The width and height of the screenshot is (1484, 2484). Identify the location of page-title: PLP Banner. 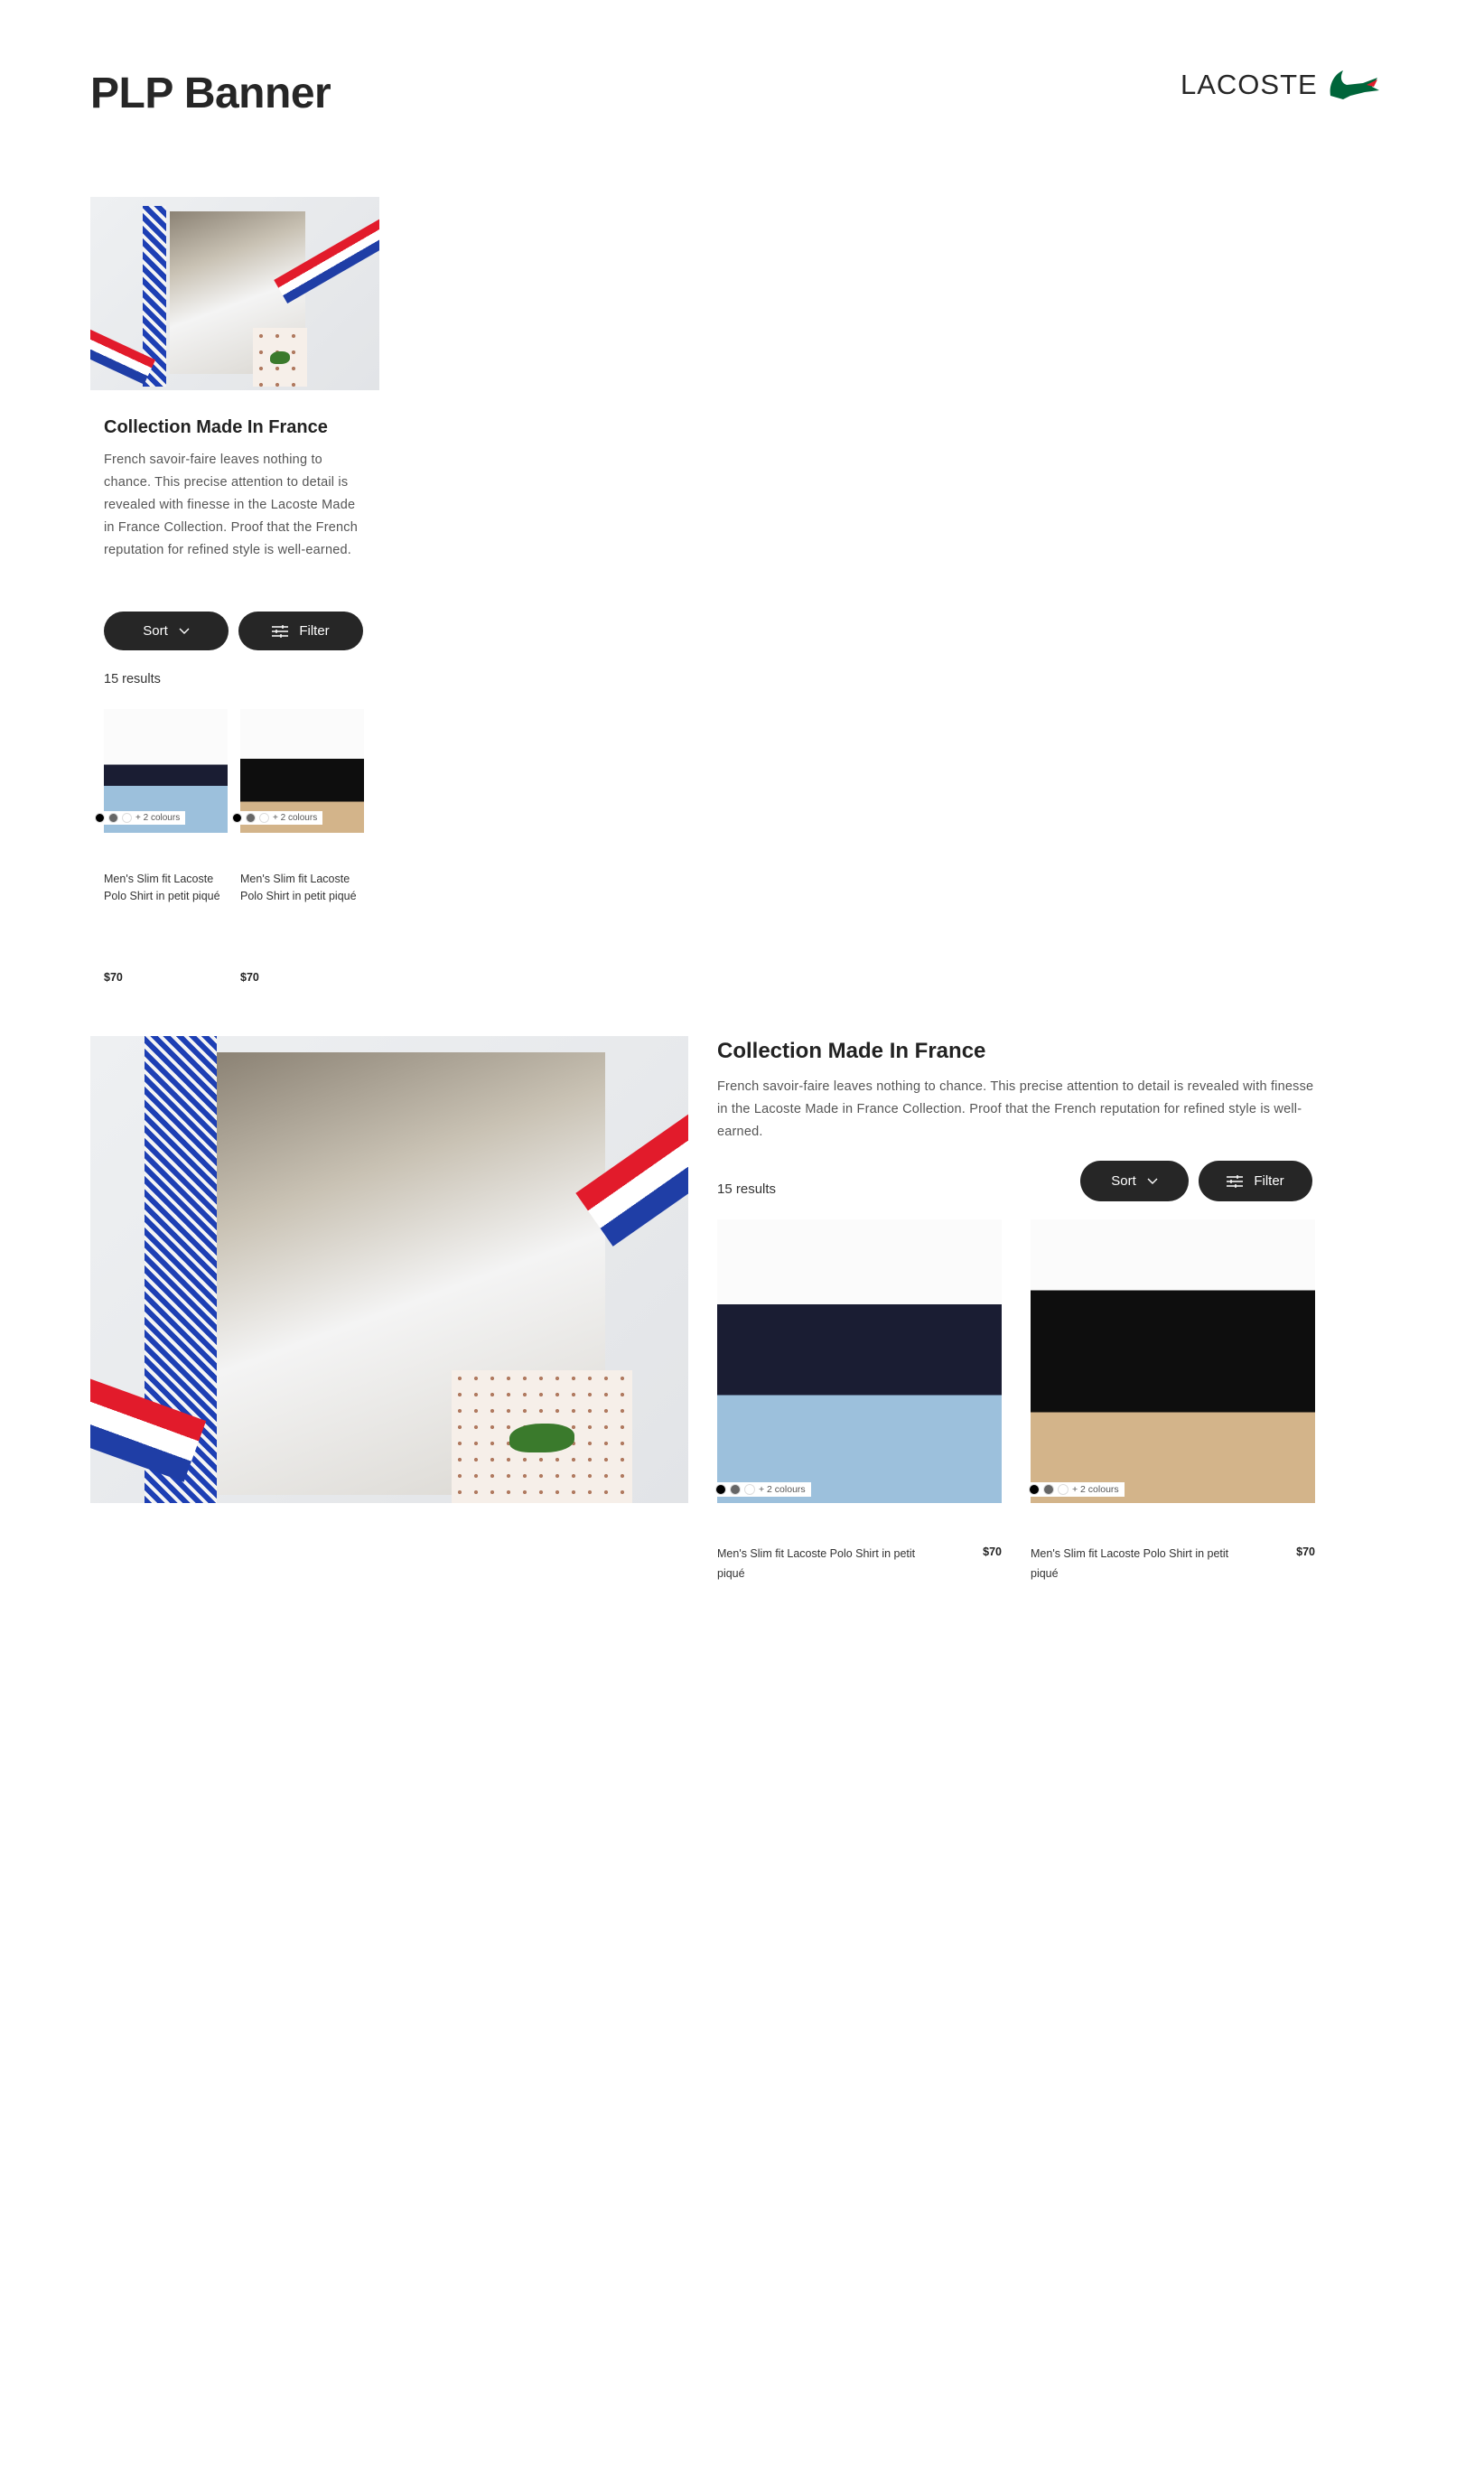
(210, 93).